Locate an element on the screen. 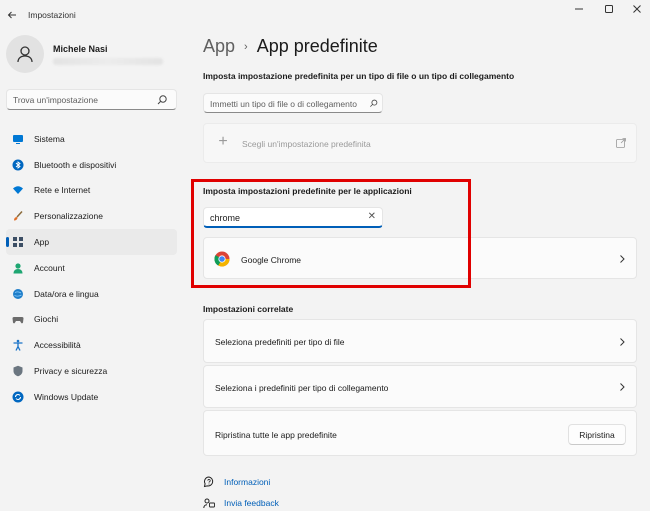  sidebar-item-giochi: Giochi is located at coordinates (91, 320).